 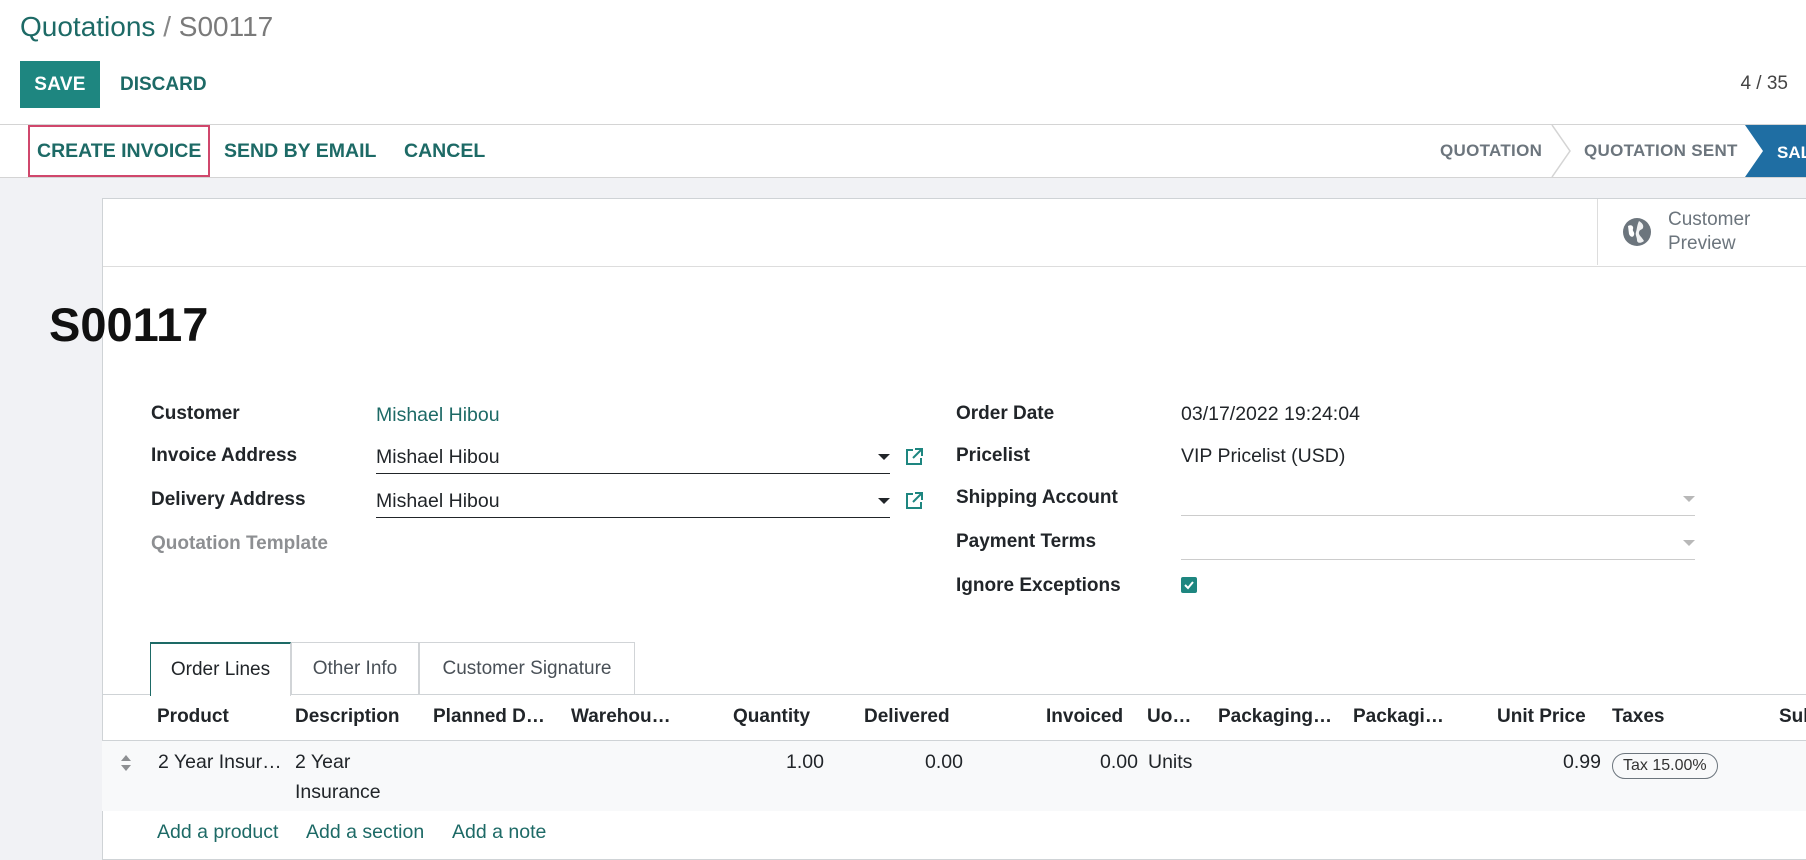 What do you see at coordinates (1037, 497) in the screenshot?
I see `shipping-account-label: Shipping Account` at bounding box center [1037, 497].